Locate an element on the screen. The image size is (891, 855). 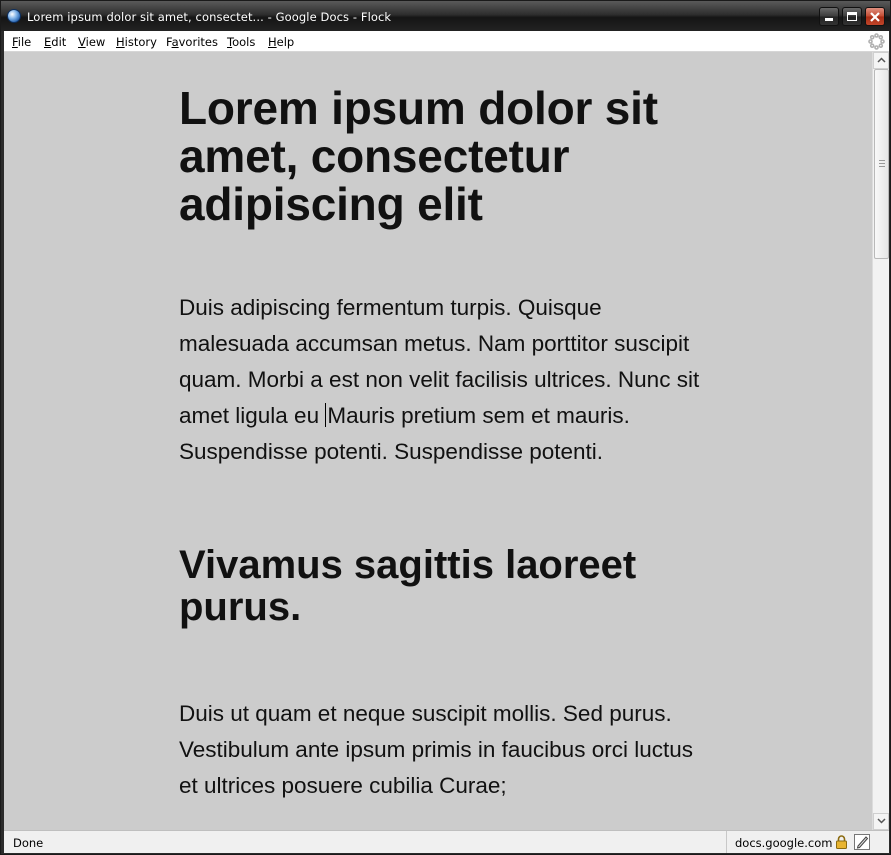
menu-favorites-label: vorites is located at coordinates (198, 42).